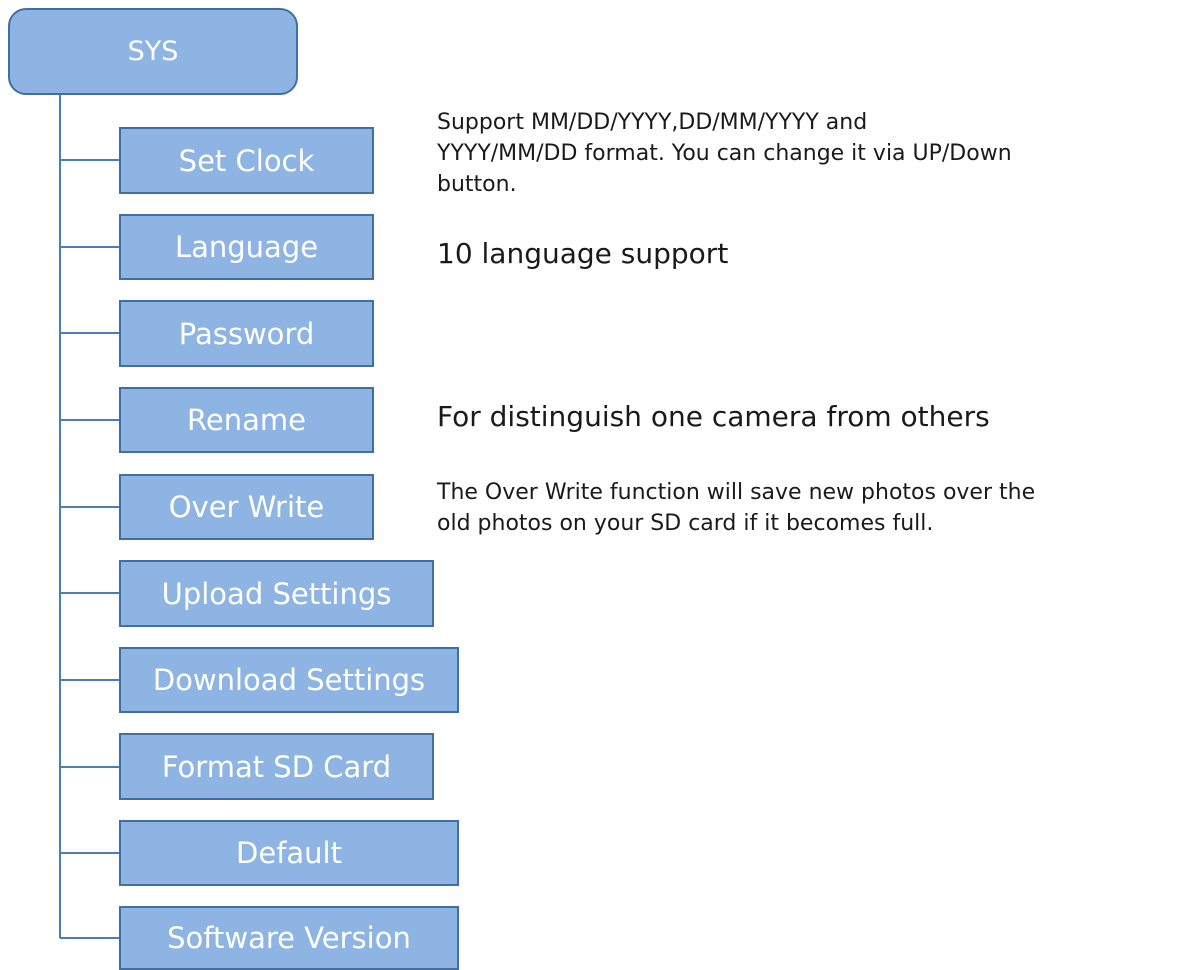 The image size is (1199, 970). I want to click on note-language: 10 language support, so click(583, 253).